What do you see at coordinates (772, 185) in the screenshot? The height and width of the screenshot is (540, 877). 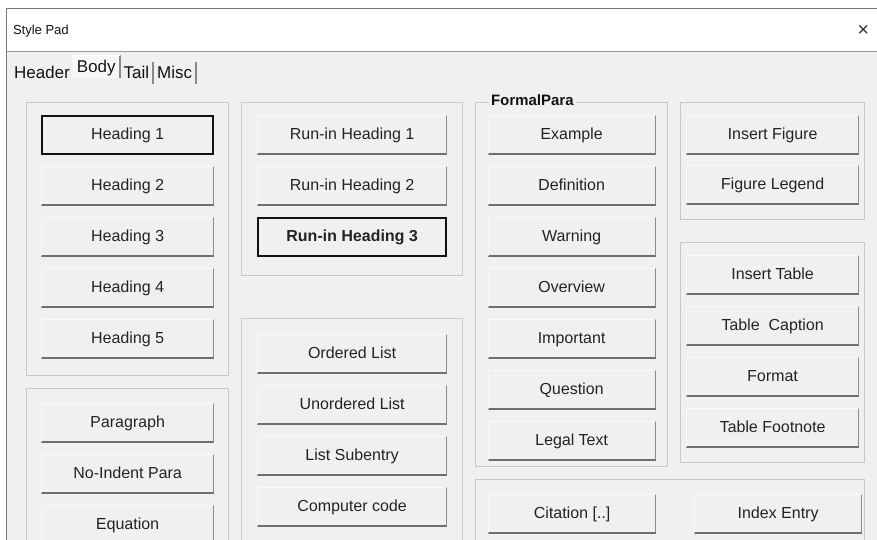 I see `style-button: Figure Legend` at bounding box center [772, 185].